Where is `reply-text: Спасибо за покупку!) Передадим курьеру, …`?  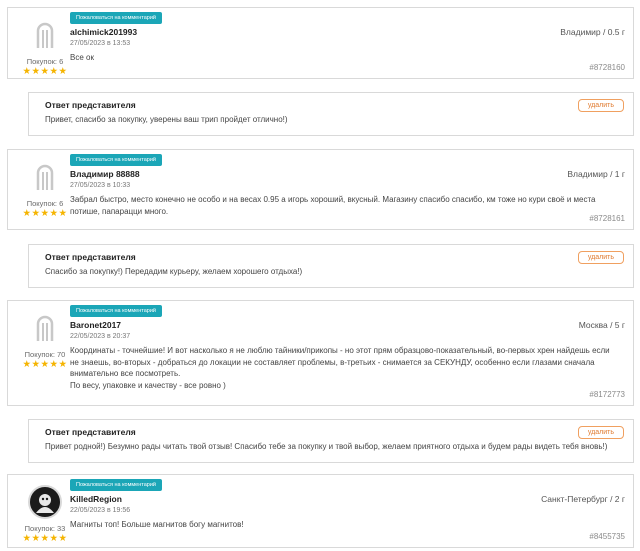
reply-text: Спасибо за покупку!) Передадим курьеру, … is located at coordinates (174, 271).